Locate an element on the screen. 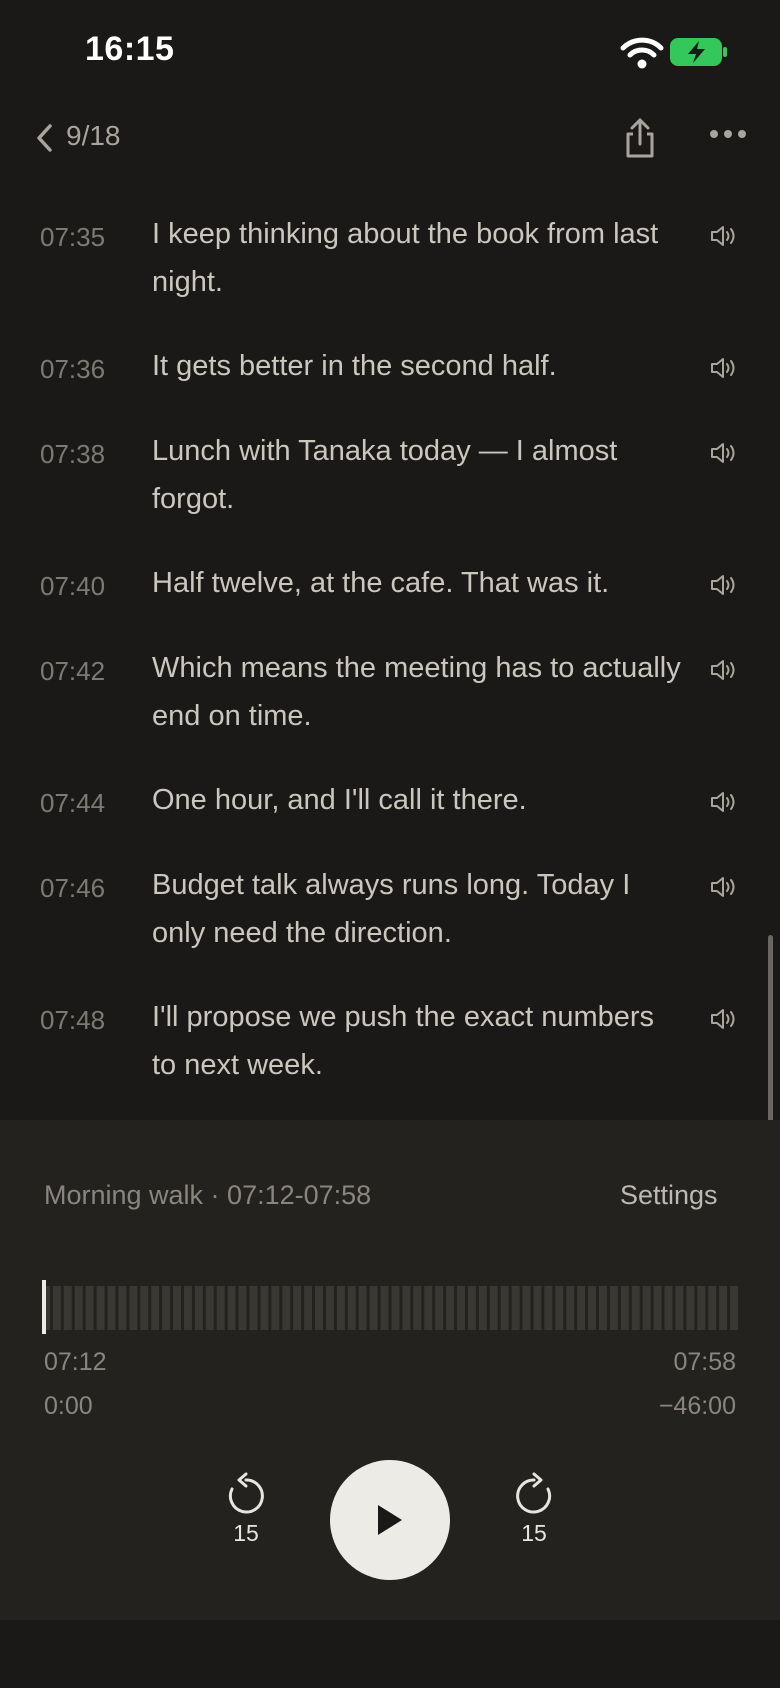 The width and height of the screenshot is (780, 1688). play-icon is located at coordinates (390, 1520).